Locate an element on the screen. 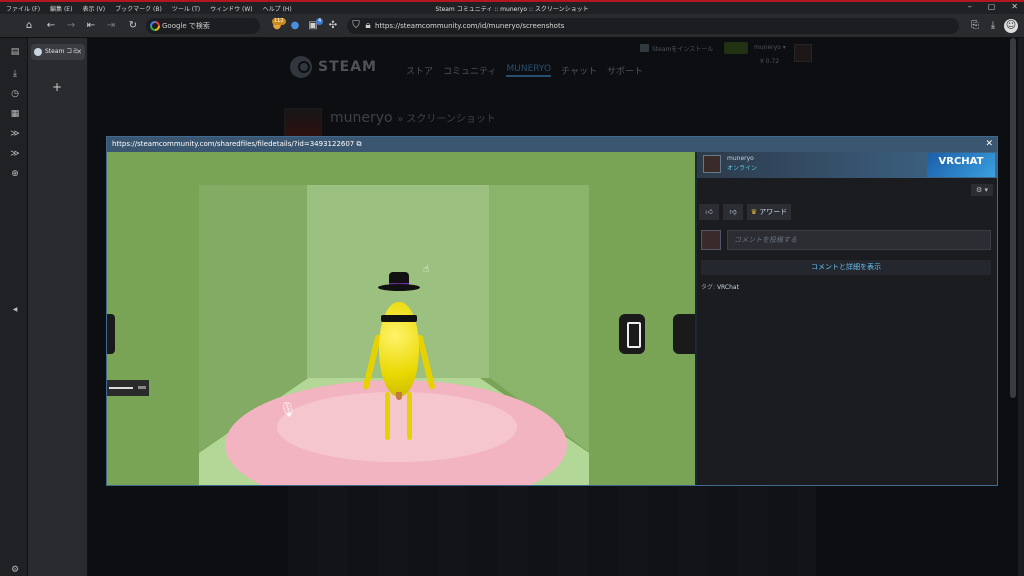 This screenshot has height=576, width=1024. avatar-leg-right is located at coordinates (409, 416).